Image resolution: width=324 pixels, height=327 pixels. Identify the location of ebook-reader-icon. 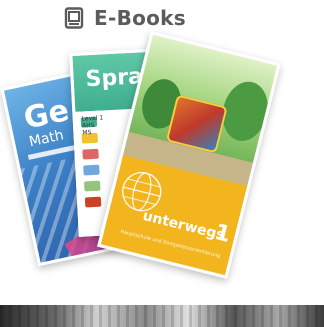
(74, 18).